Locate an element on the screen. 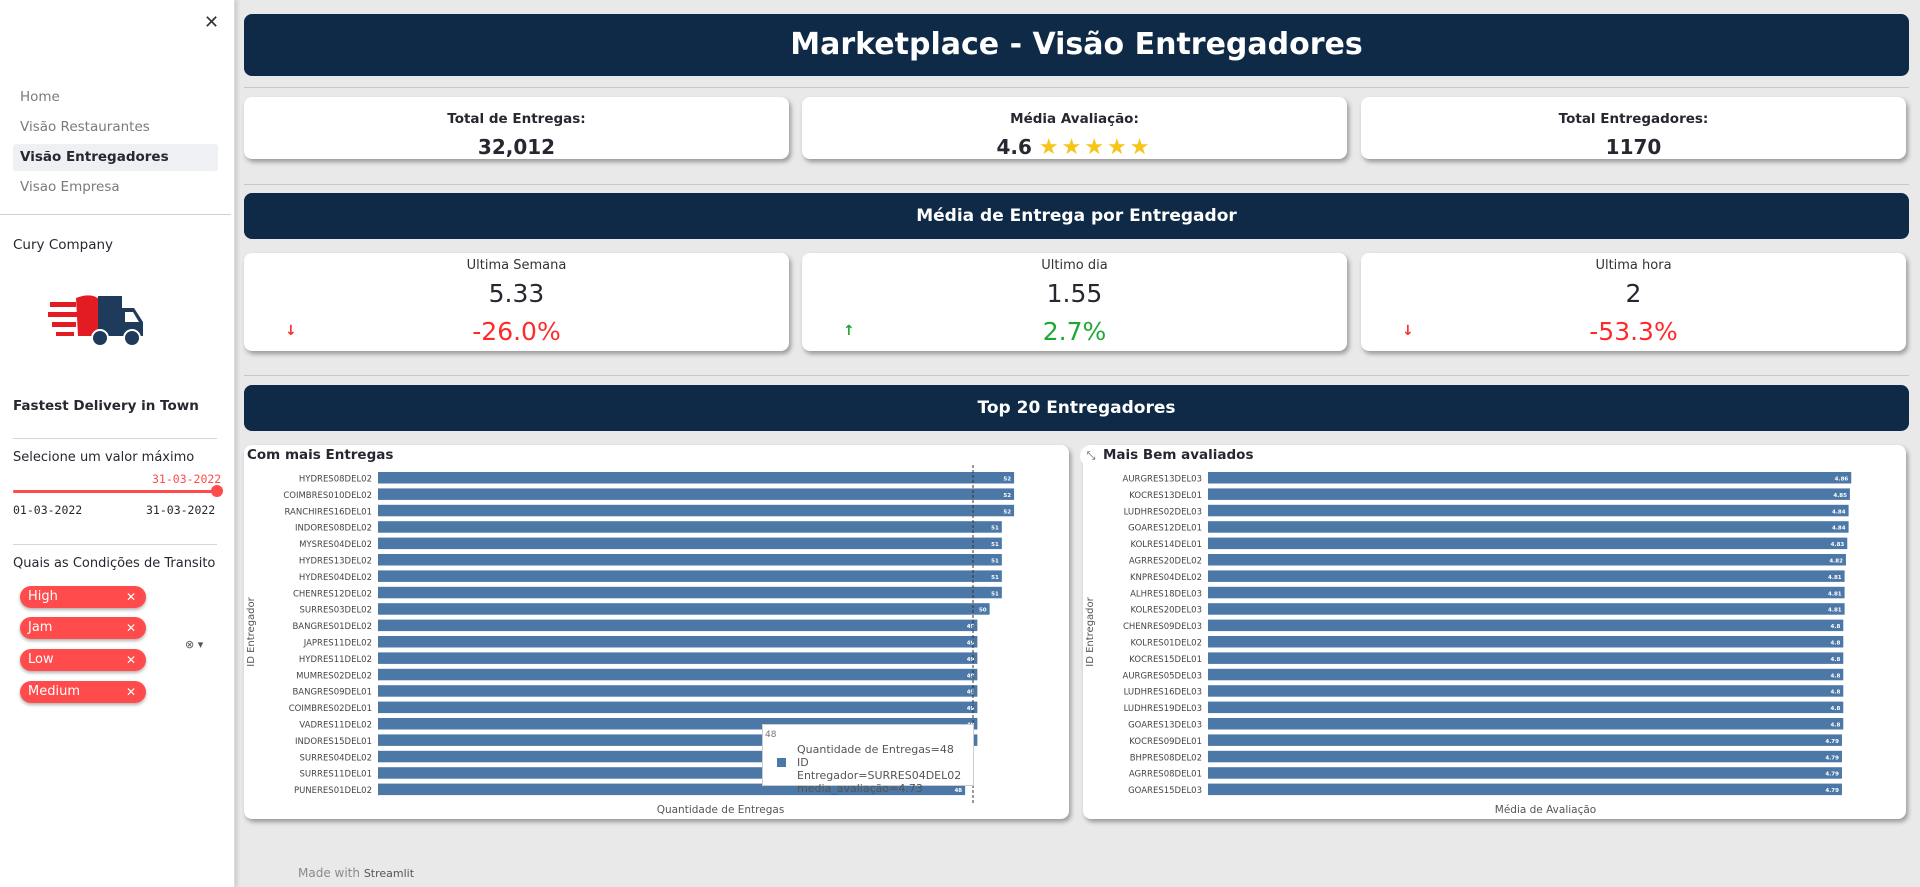 Image resolution: width=1920 pixels, height=887 pixels. metric-delta: 2.7% is located at coordinates (1074, 331).